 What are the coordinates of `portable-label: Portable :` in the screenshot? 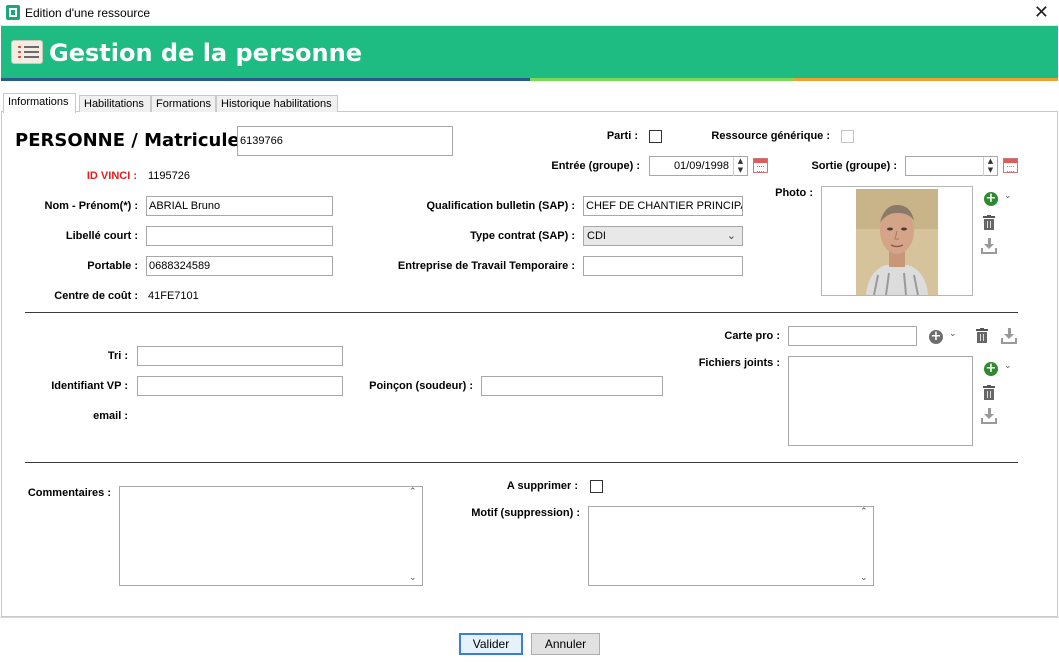 It's located at (112, 266).